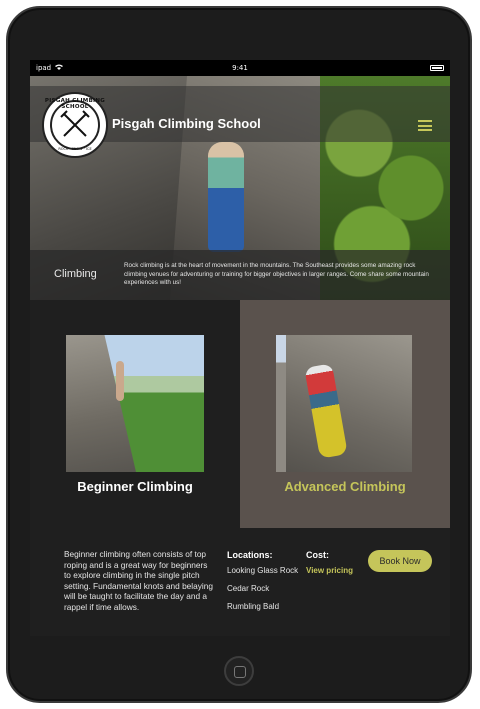  I want to click on view-pricing-link: View pricing, so click(329, 570).